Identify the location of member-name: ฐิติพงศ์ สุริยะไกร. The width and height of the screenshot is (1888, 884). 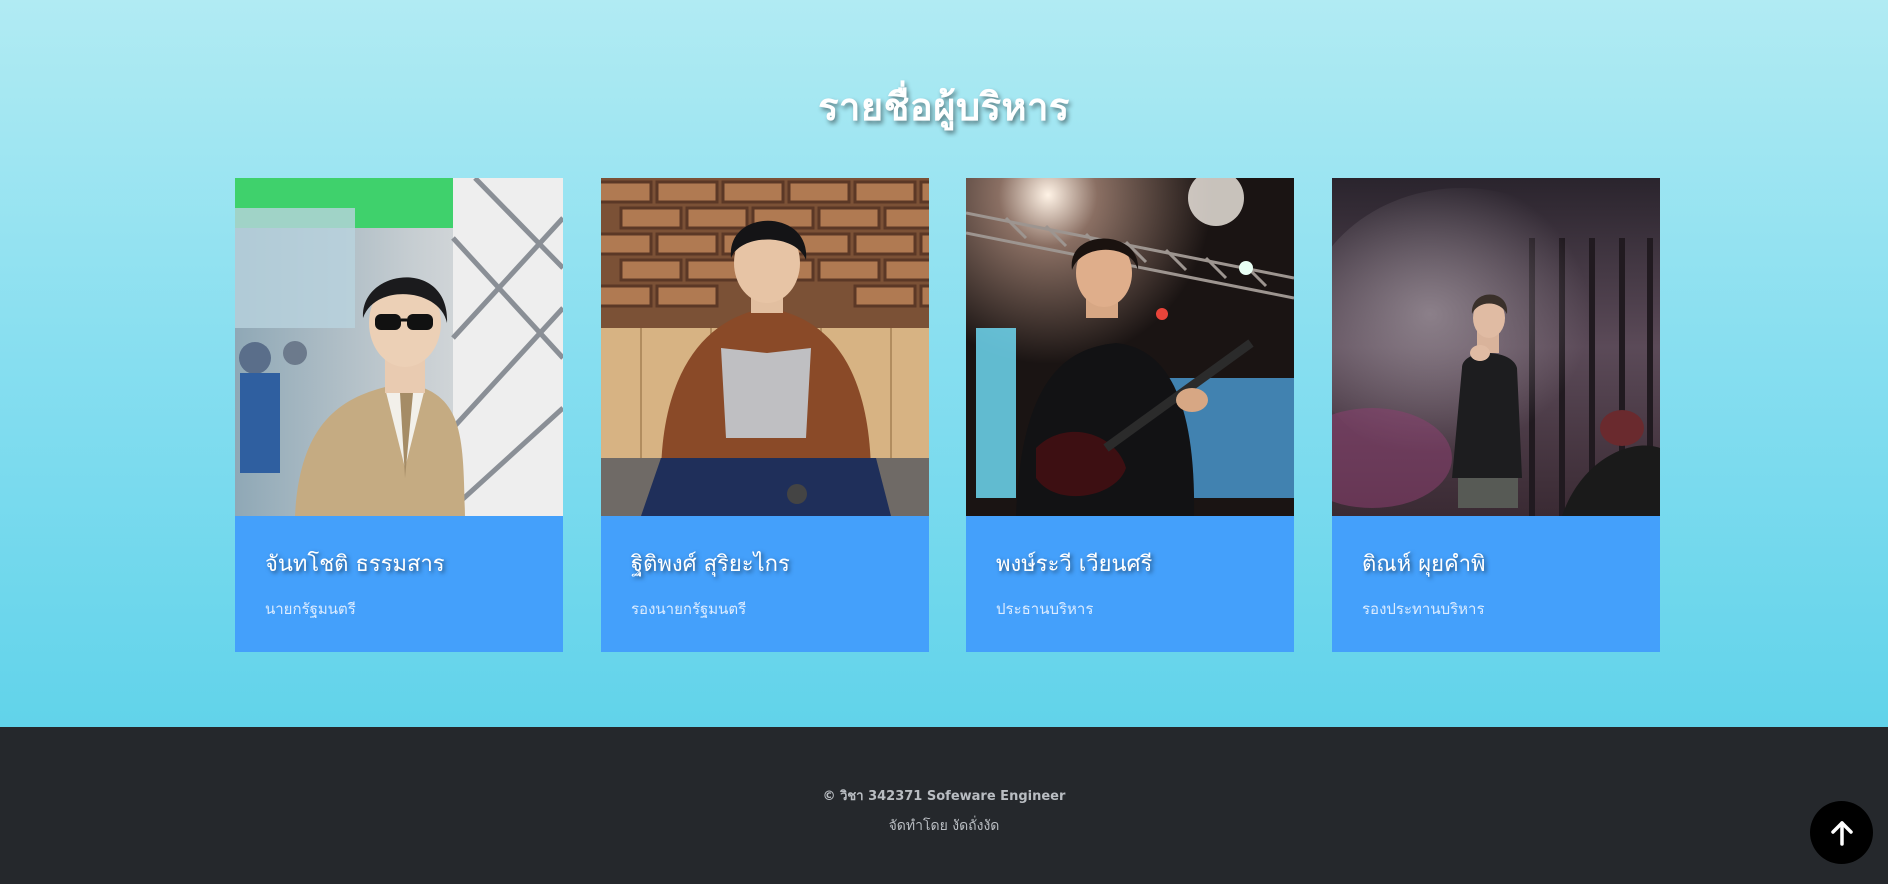
(710, 564).